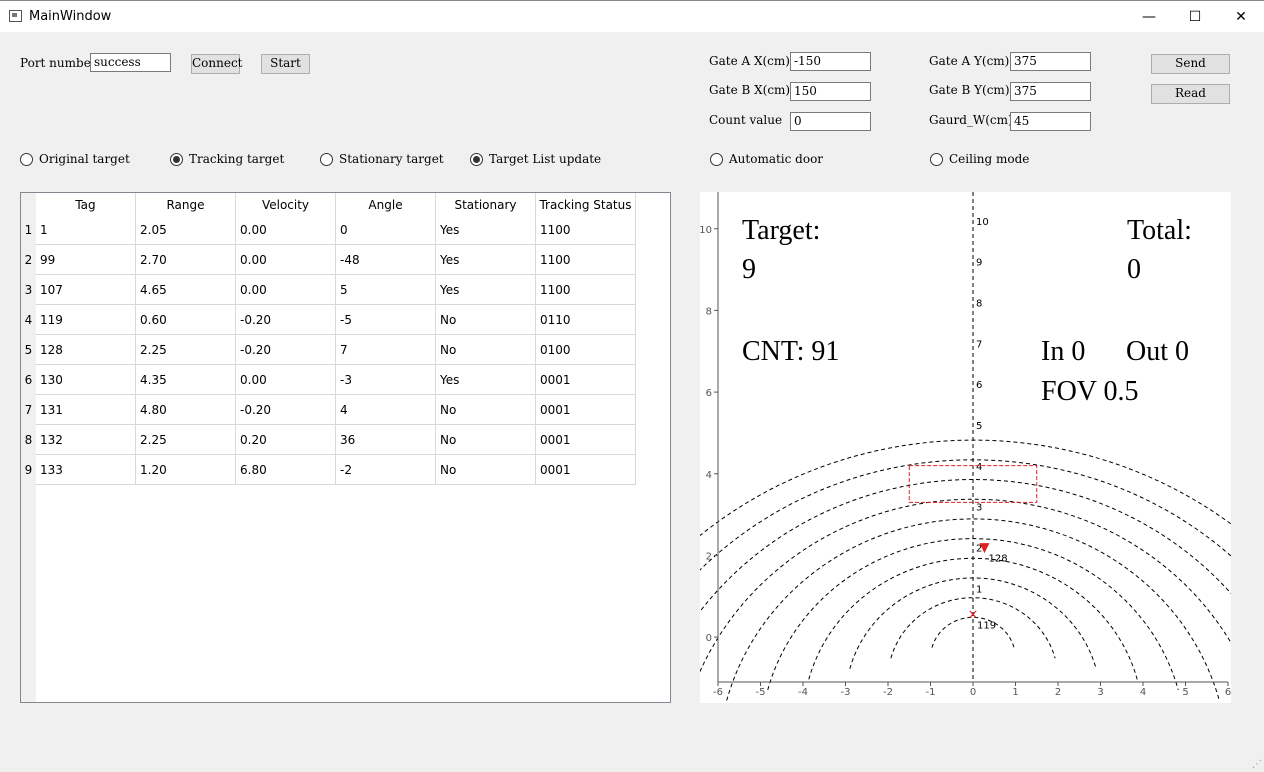 Image resolution: width=1264 pixels, height=772 pixels. What do you see at coordinates (586, 350) in the screenshot?
I see `table-cell: 0100` at bounding box center [586, 350].